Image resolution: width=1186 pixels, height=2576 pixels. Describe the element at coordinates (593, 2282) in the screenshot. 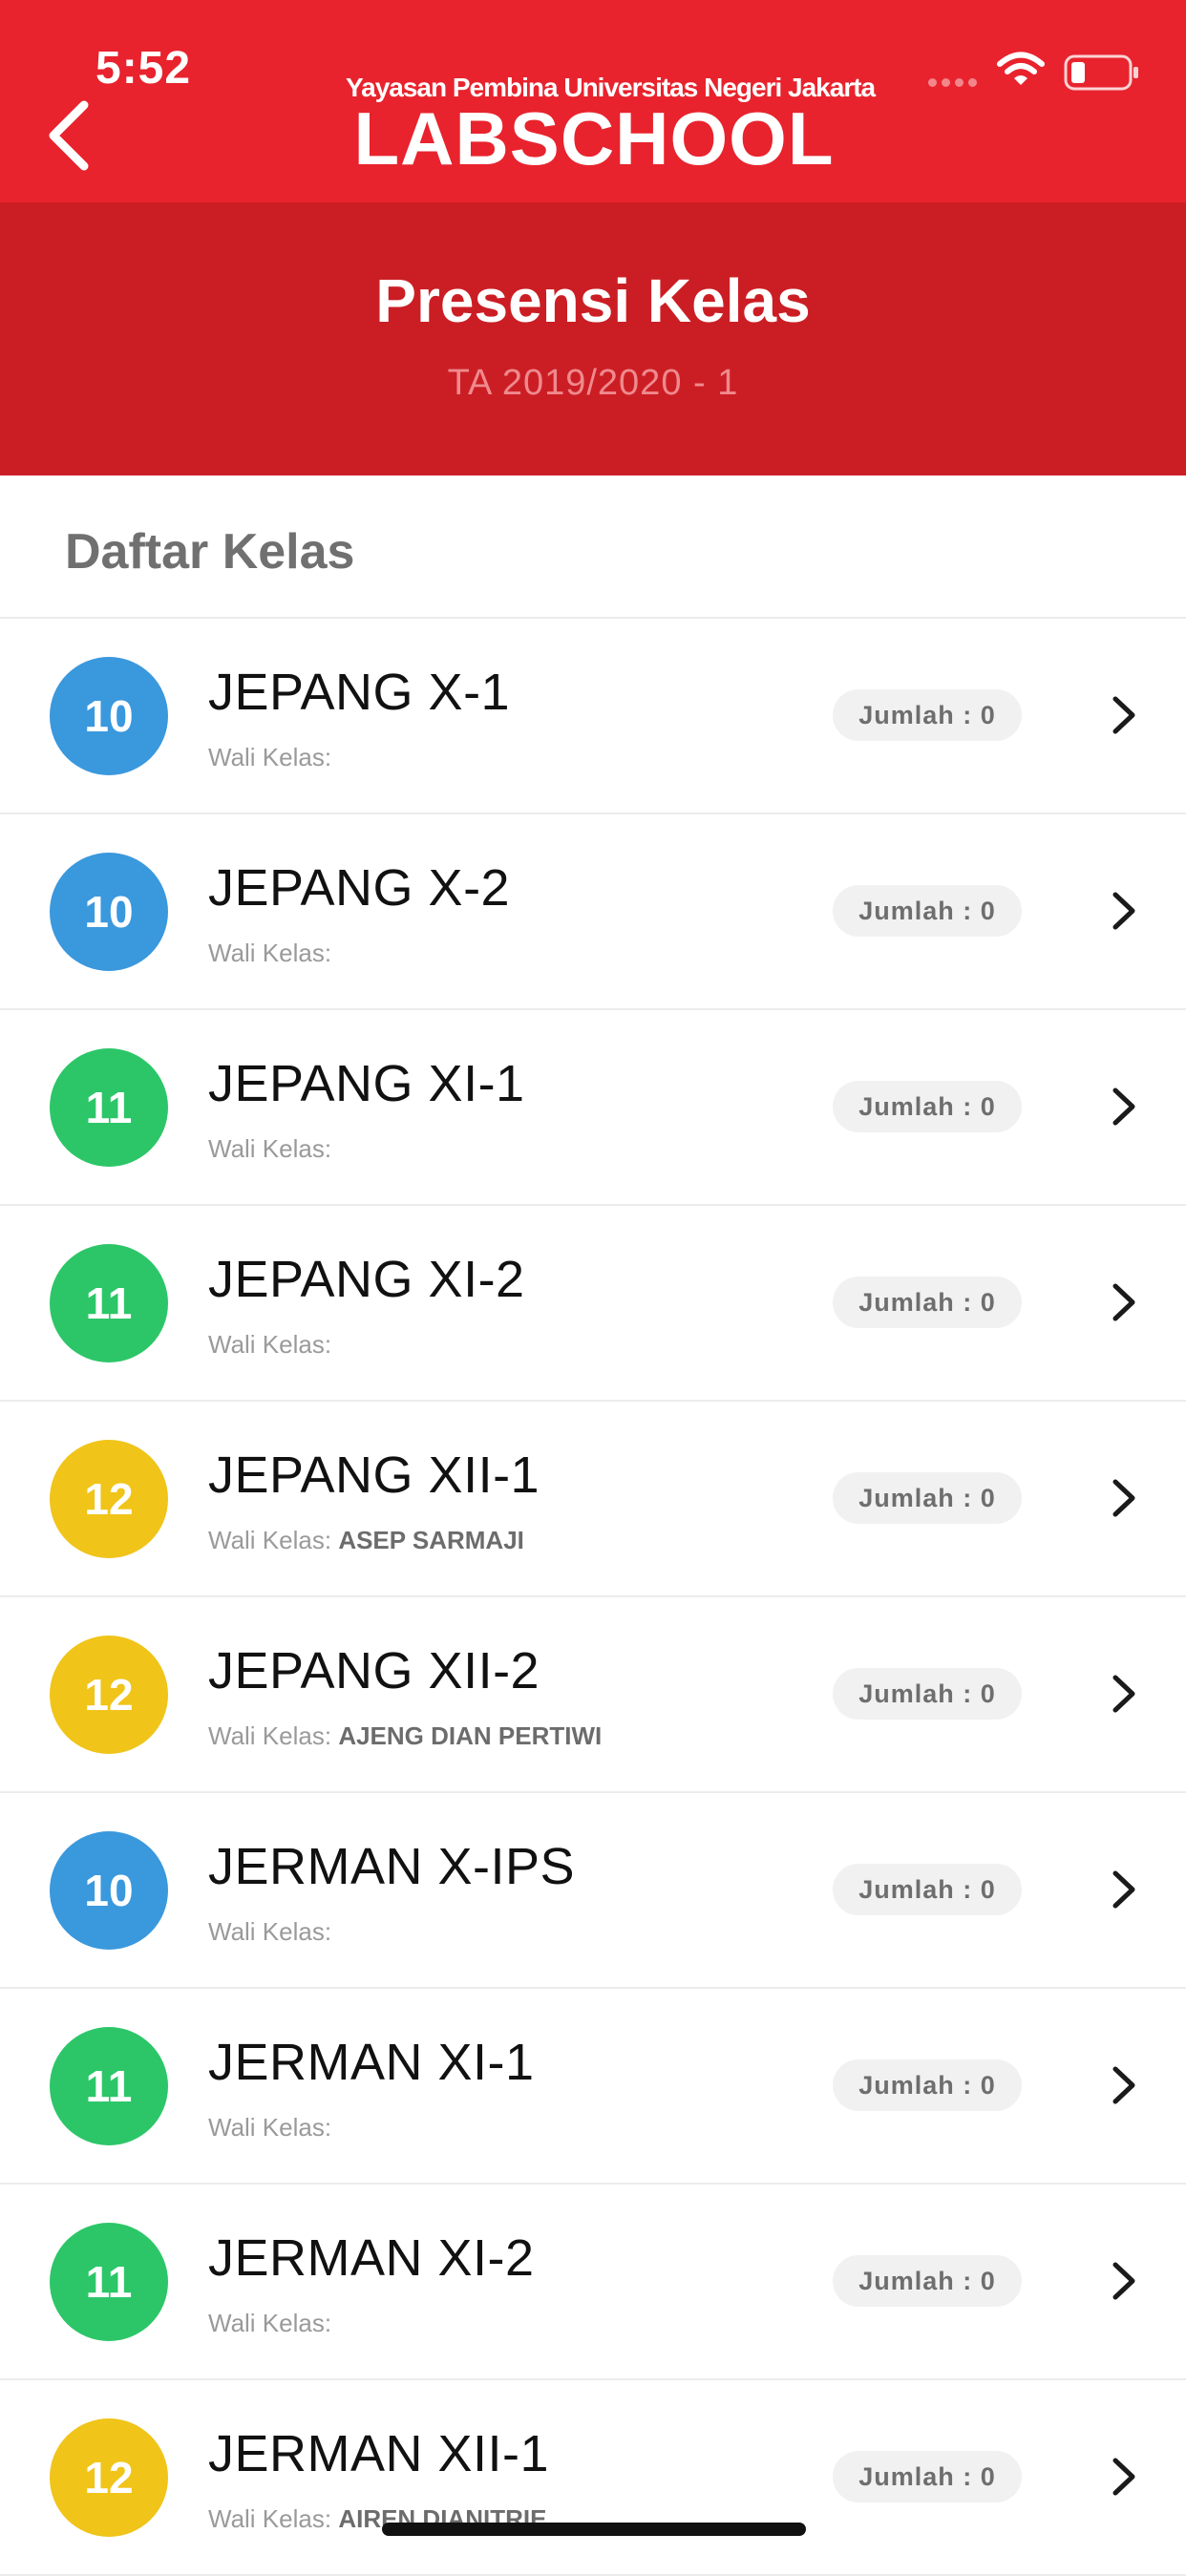

I see `class-list-item: 11 JERMAN XI-2 Wali Kelas: Jumlah : 0` at that location.